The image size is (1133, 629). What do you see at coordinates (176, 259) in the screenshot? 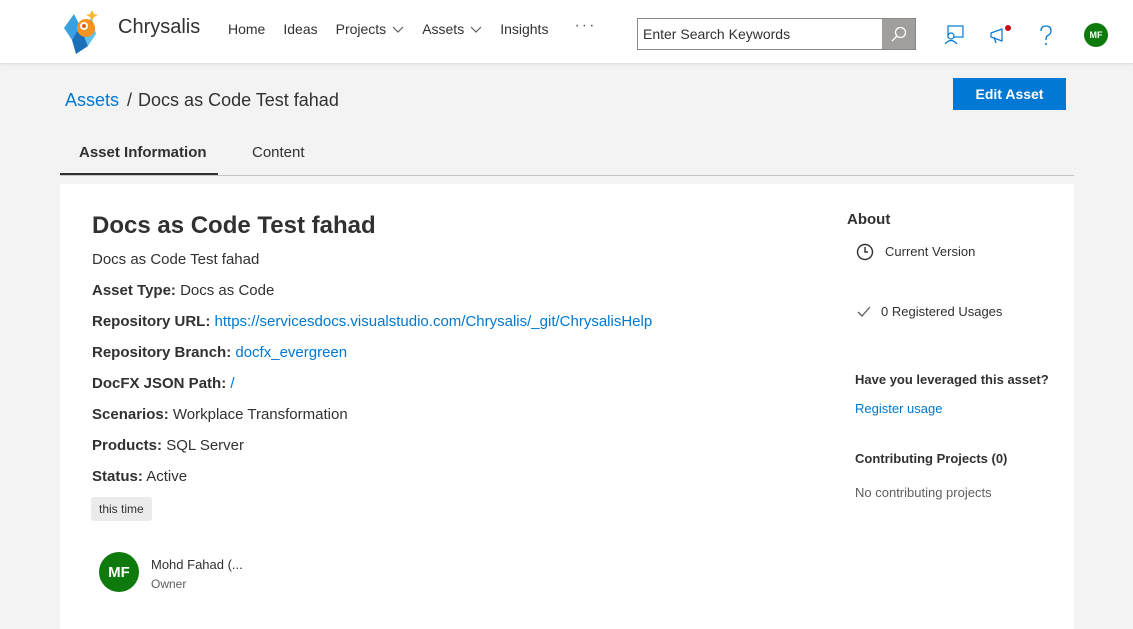
I see `asset-description: Docs as Code Test fahad` at bounding box center [176, 259].